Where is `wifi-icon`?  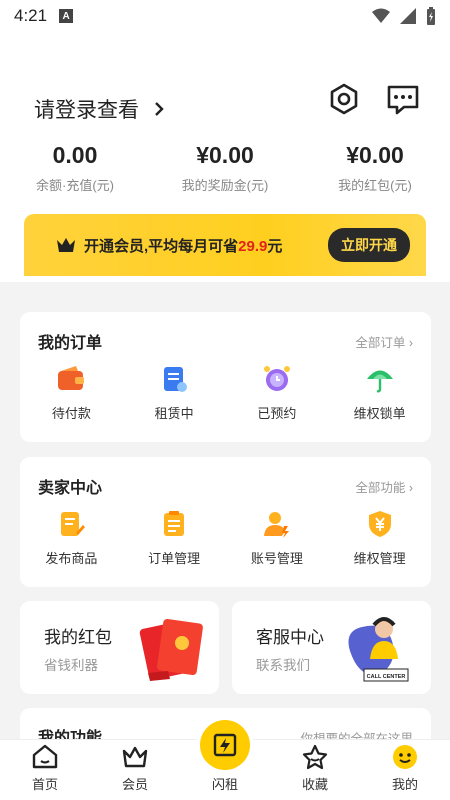 wifi-icon is located at coordinates (381, 15).